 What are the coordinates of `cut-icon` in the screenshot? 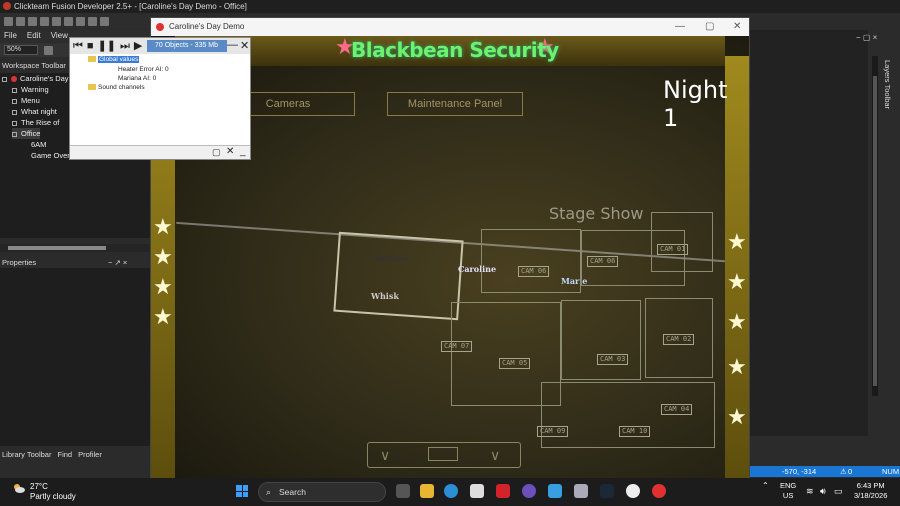 It's located at (44, 21).